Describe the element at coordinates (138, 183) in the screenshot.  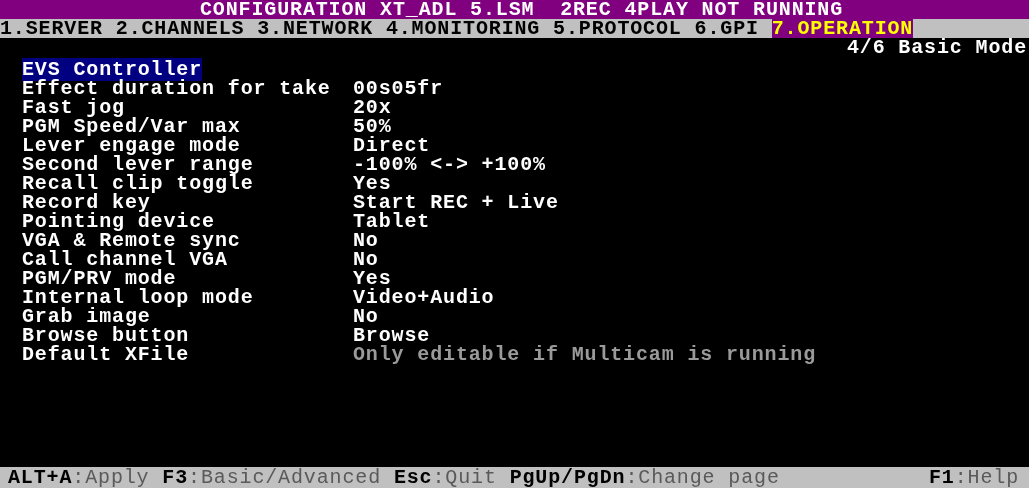
I see `setting-label: Recall clip toggle` at that location.